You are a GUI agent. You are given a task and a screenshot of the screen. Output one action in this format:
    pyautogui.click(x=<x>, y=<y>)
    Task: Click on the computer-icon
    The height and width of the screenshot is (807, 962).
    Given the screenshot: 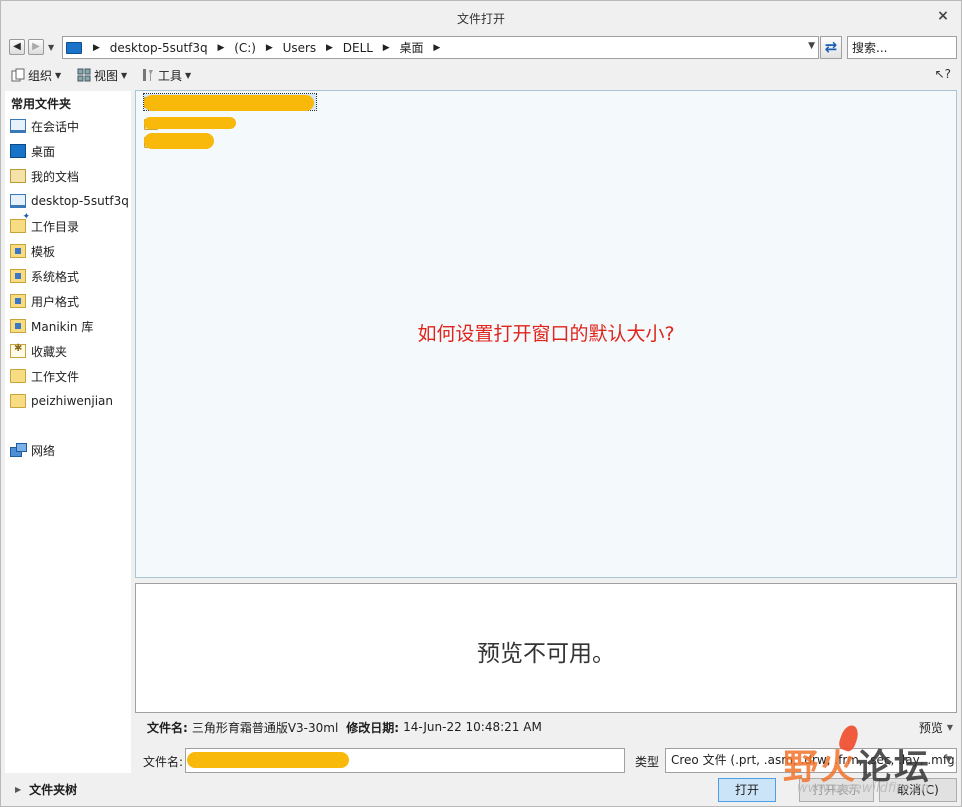 What is the action you would take?
    pyautogui.click(x=74, y=48)
    